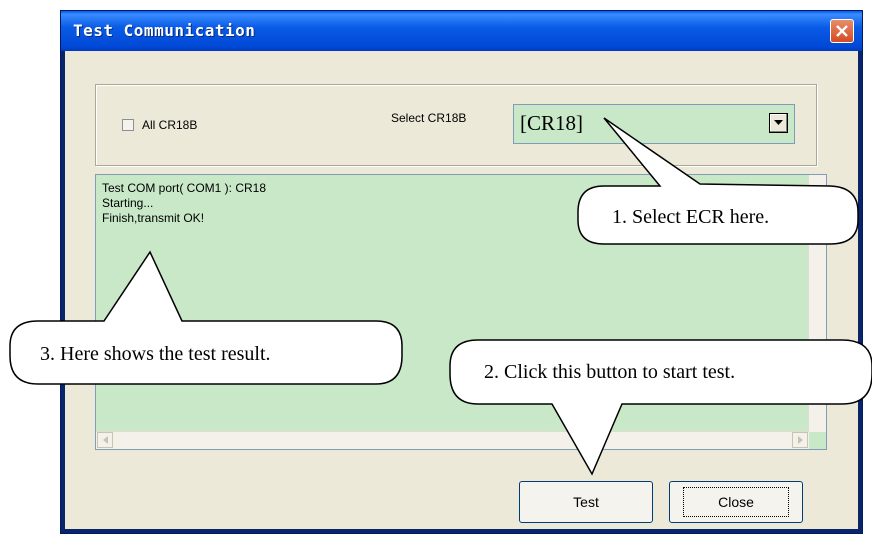 The image size is (872, 537). I want to click on close-icon, so click(842, 31).